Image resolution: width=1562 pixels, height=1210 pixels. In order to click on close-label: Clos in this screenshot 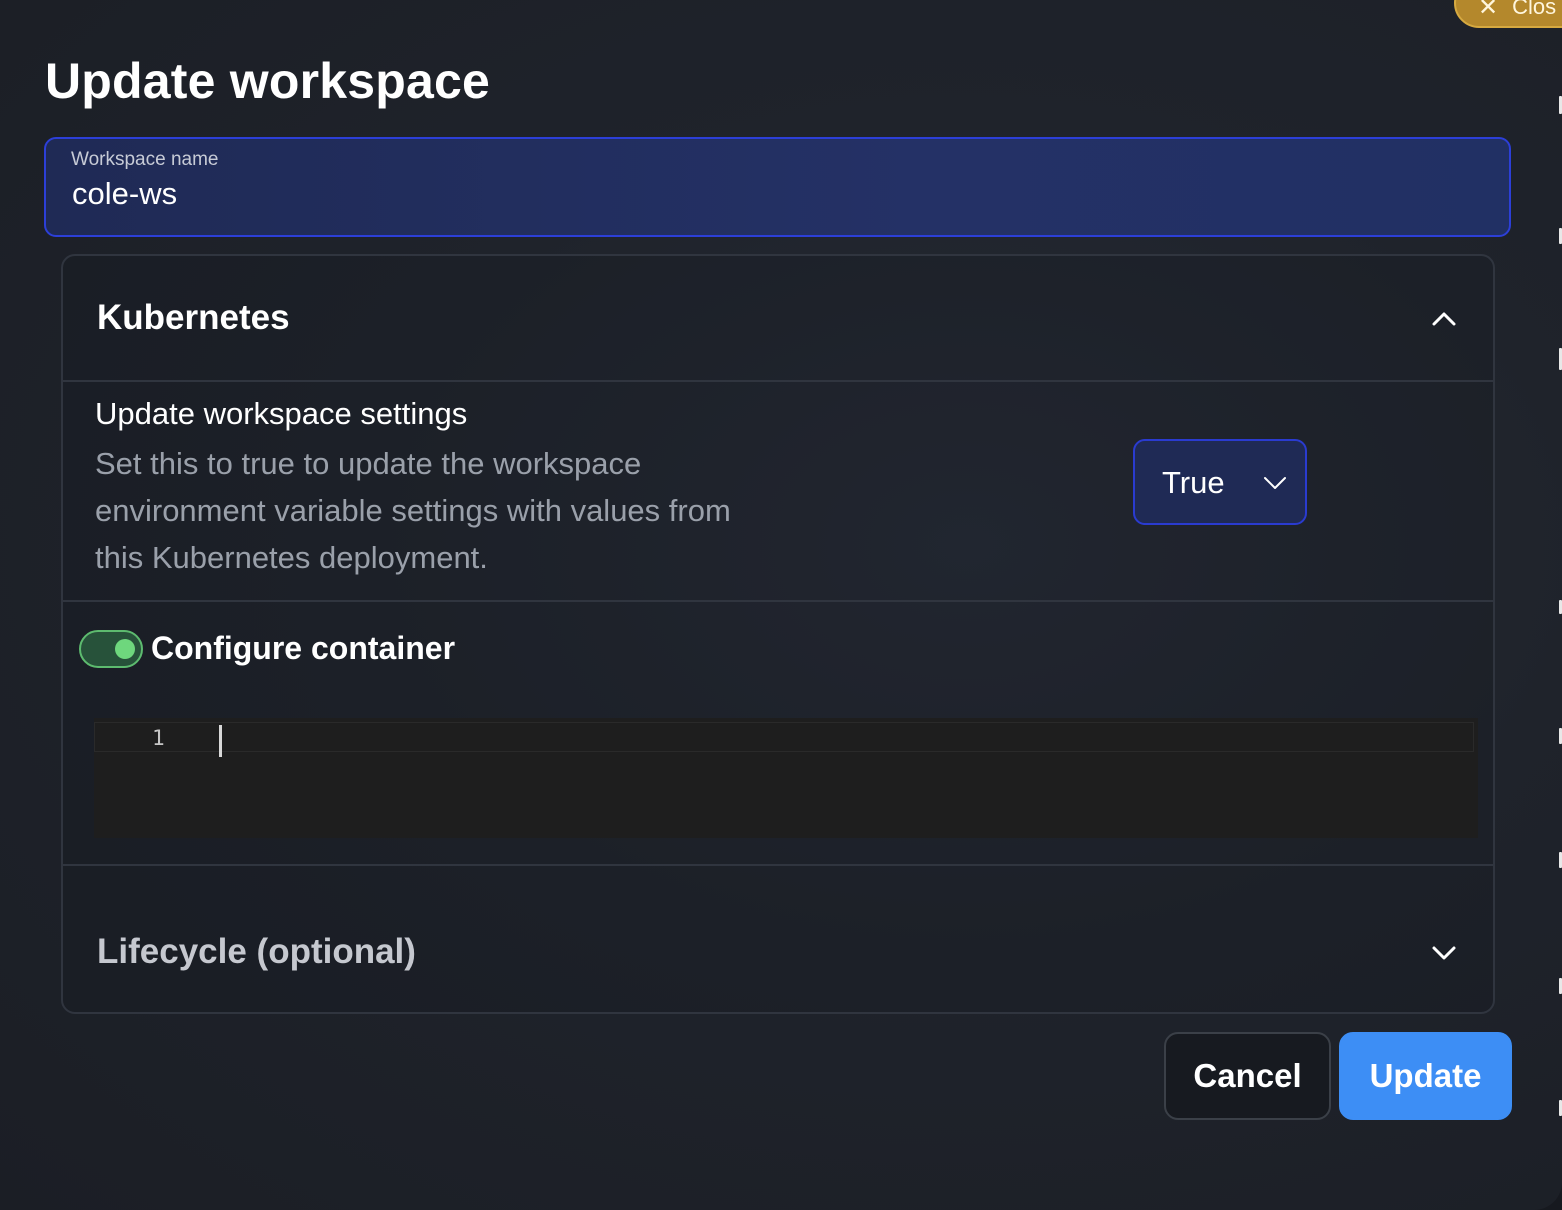, I will do `click(1534, 9)`.